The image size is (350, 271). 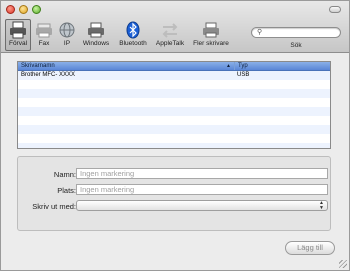 I want to click on printer-default-icon, so click(x=18, y=30).